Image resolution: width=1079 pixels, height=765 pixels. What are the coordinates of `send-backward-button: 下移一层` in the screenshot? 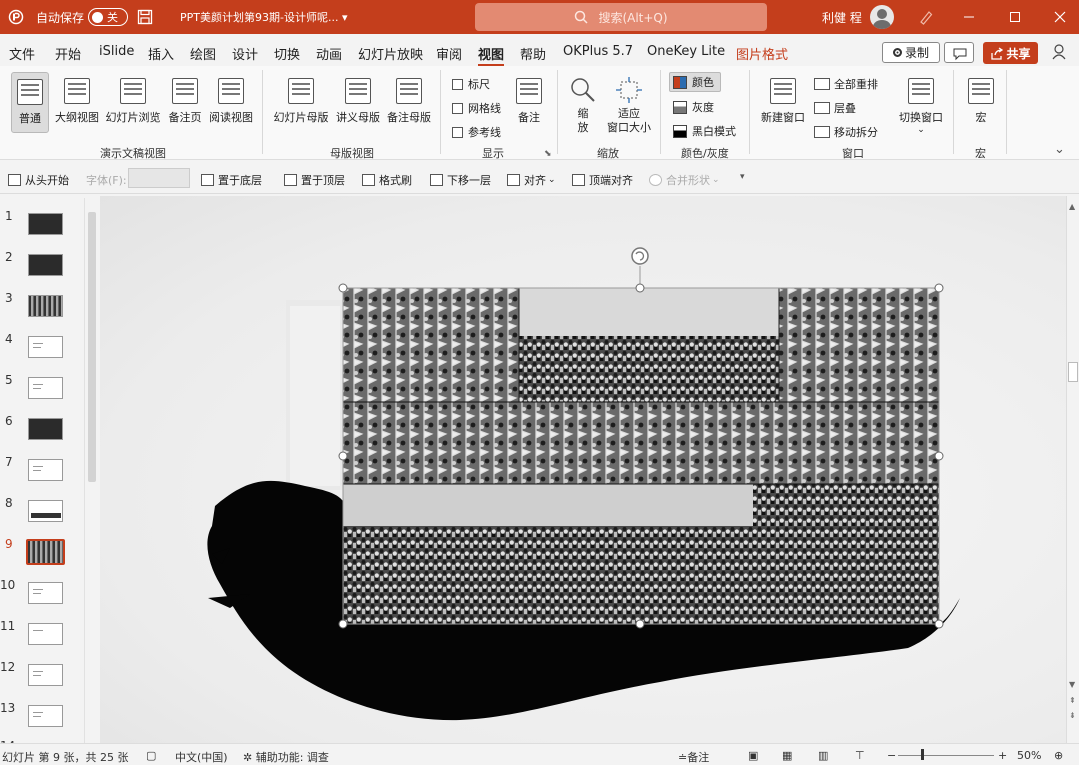 It's located at (460, 180).